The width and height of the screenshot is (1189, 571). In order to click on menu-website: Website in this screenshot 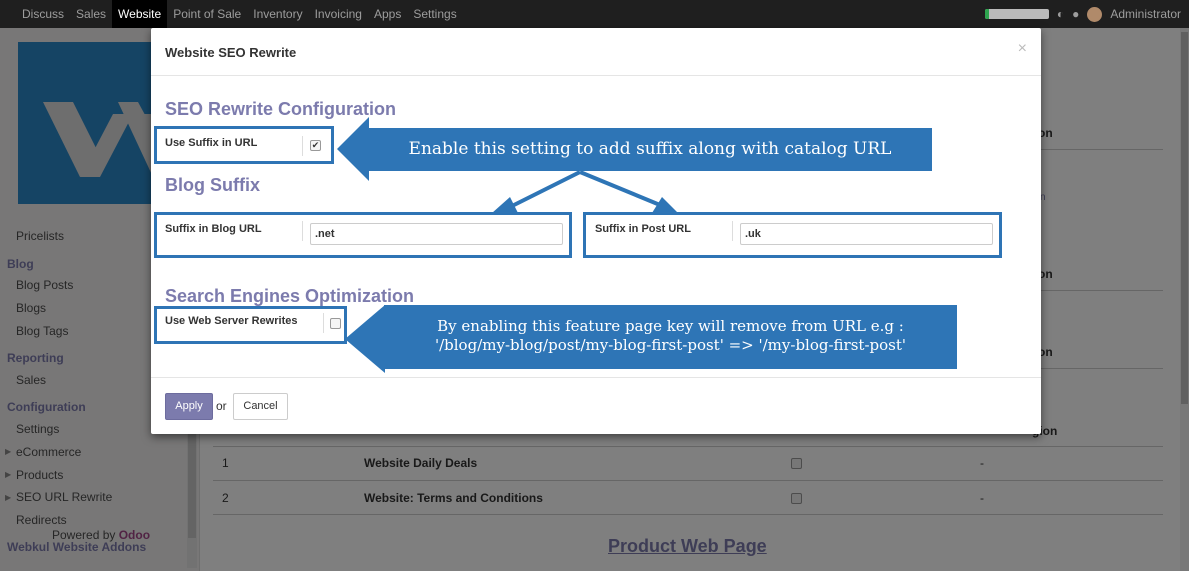, I will do `click(140, 14)`.